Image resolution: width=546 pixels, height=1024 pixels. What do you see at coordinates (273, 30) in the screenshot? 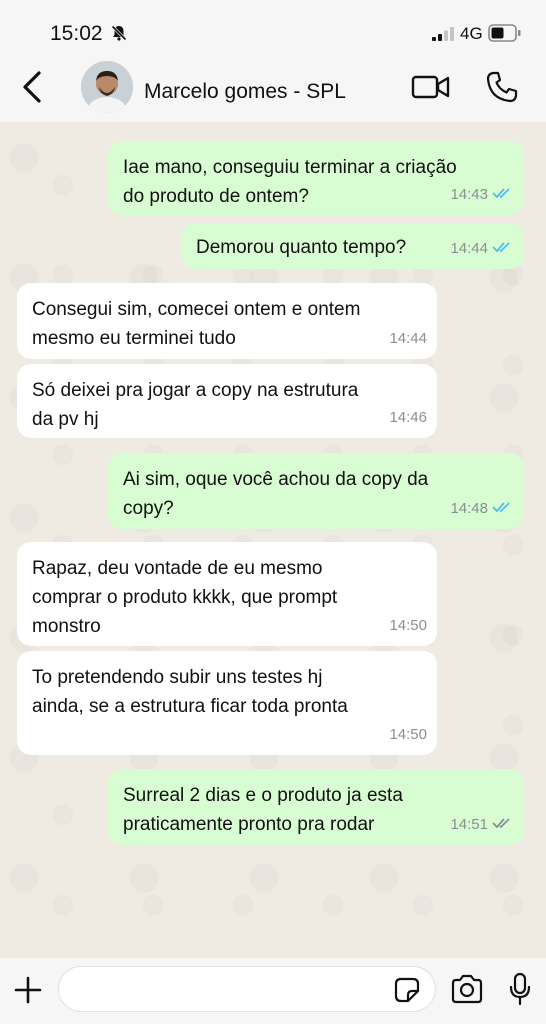
I see `status-bar: 15:02 4G` at bounding box center [273, 30].